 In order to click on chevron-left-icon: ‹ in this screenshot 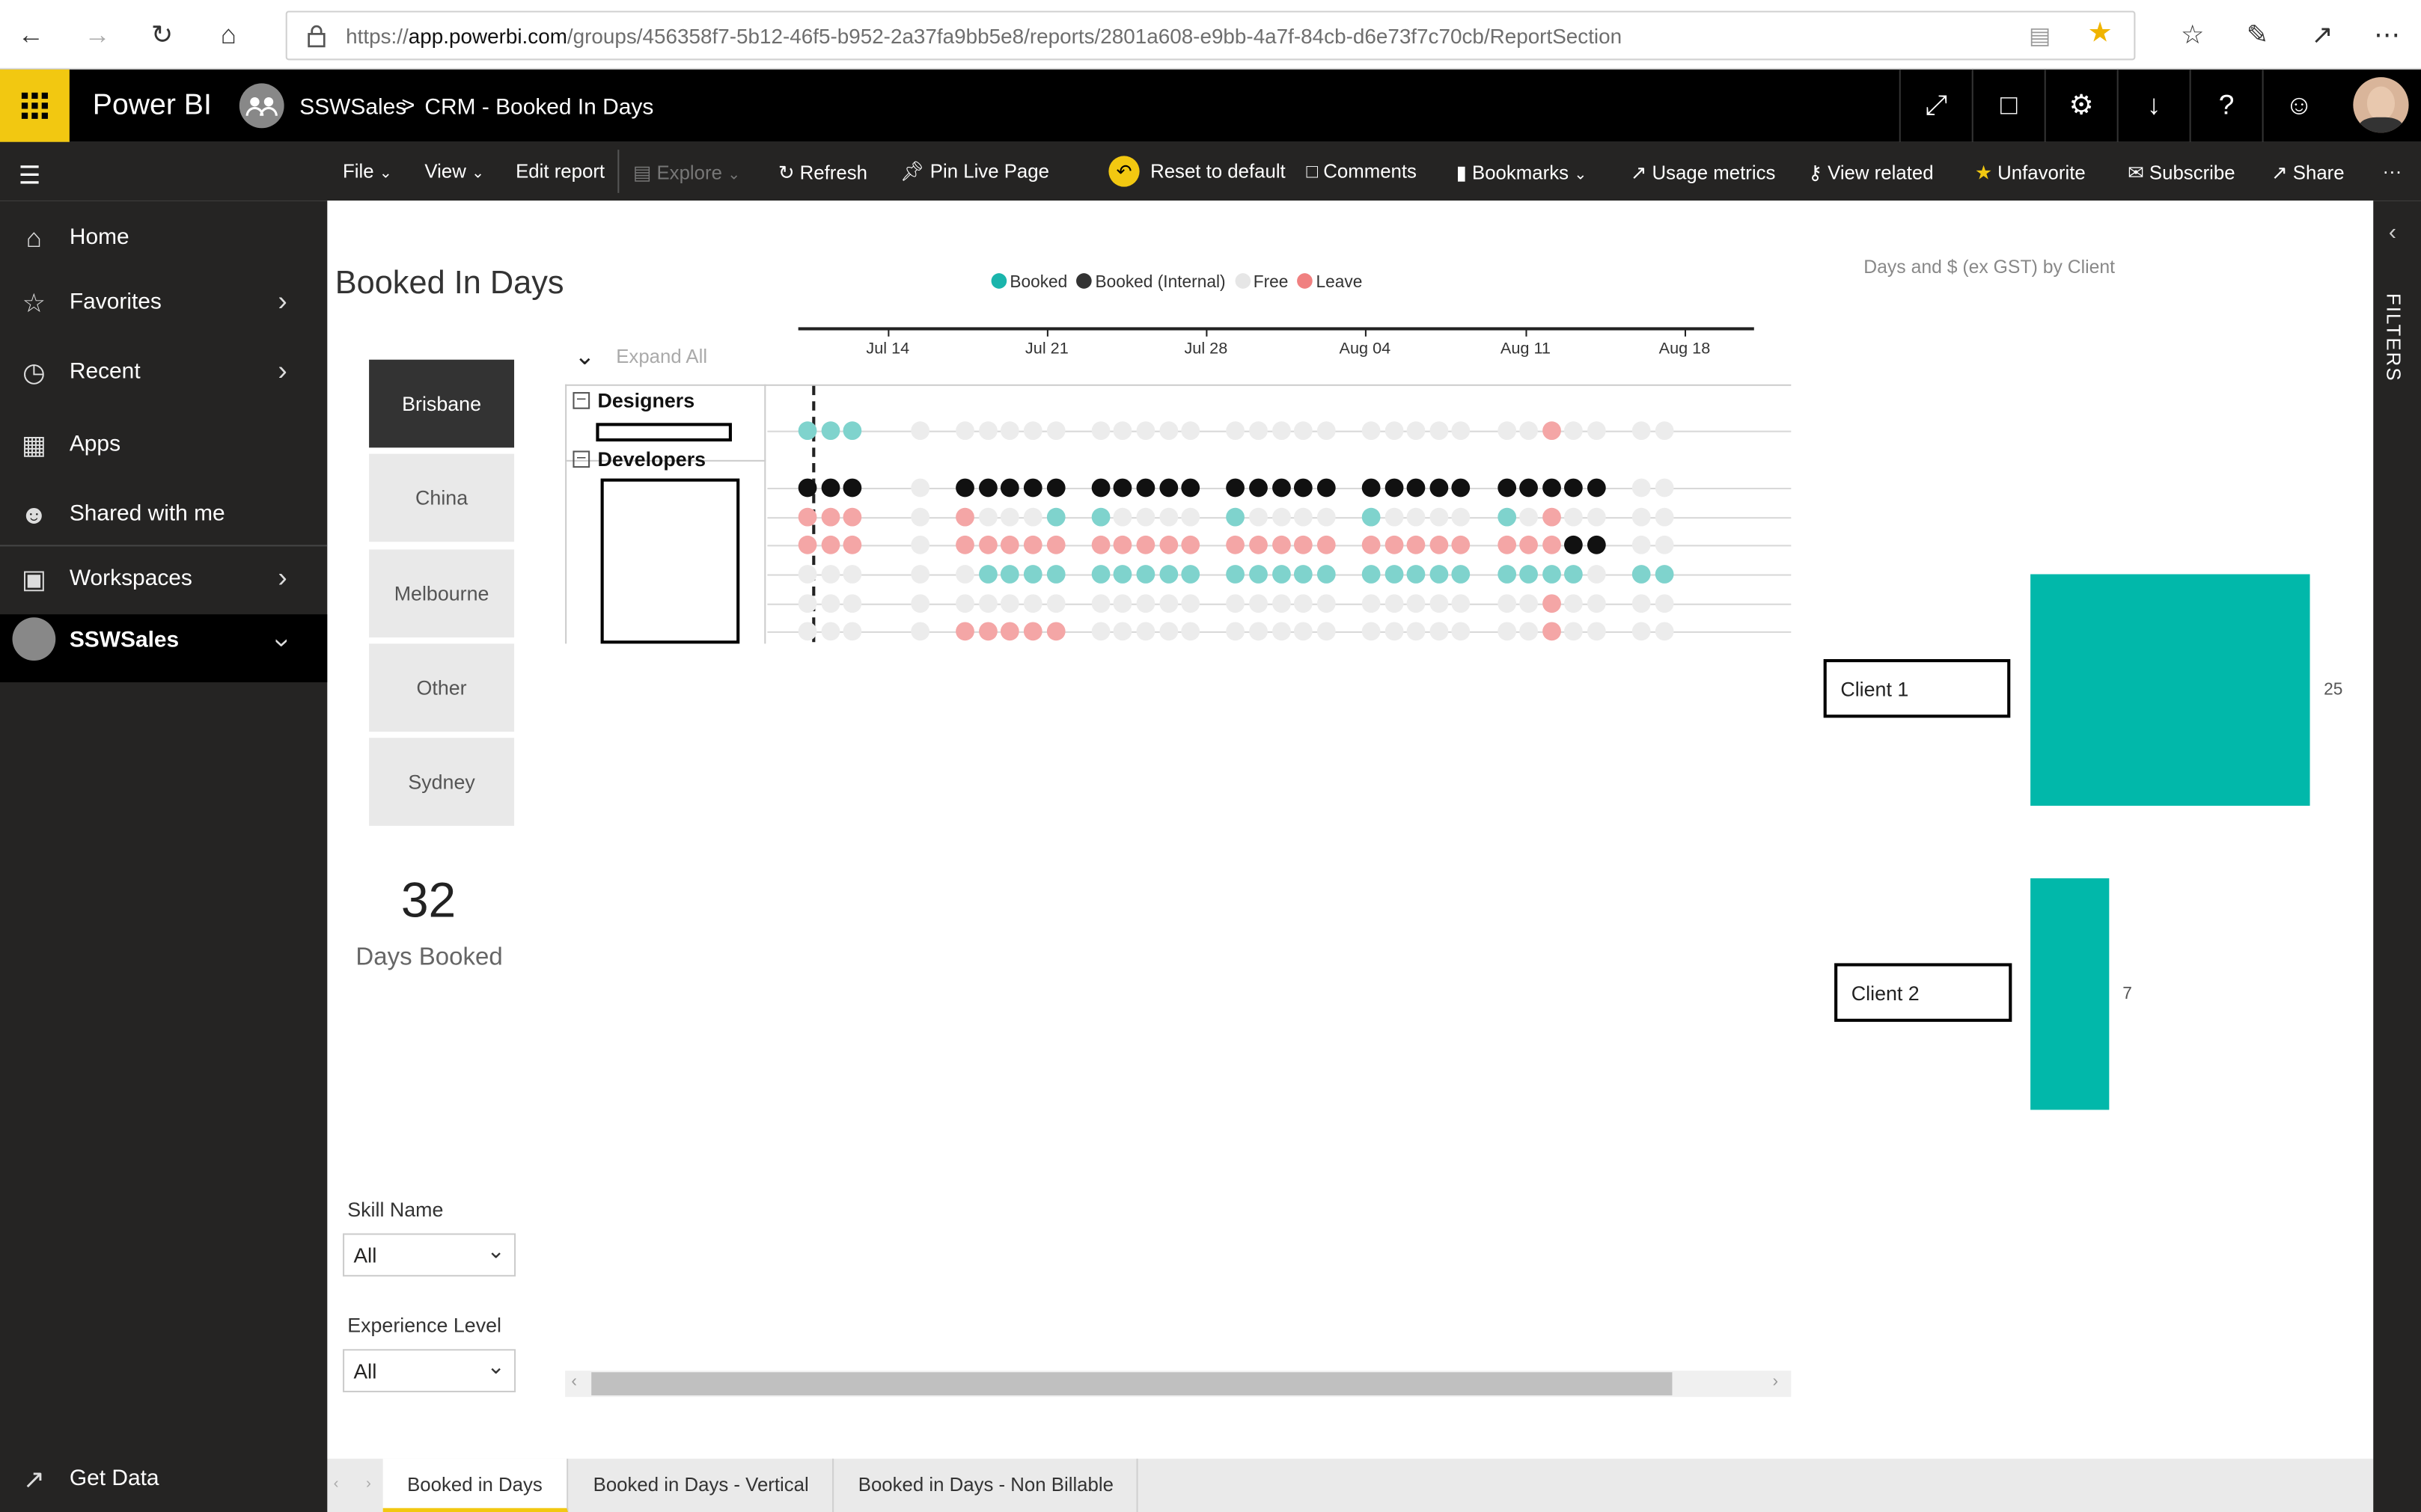, I will do `click(2393, 232)`.